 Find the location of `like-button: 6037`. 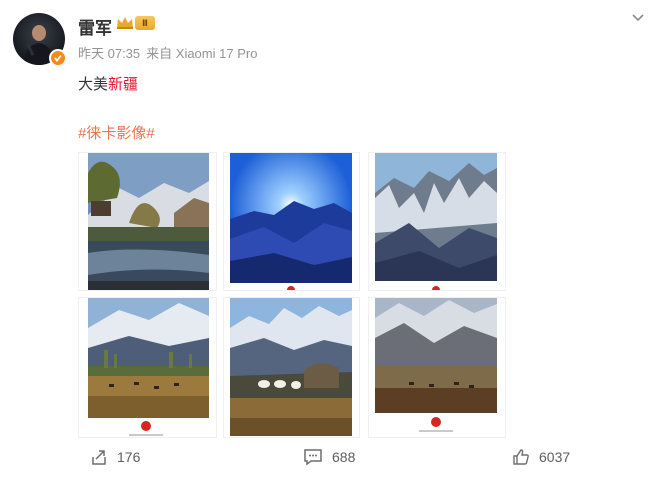

like-button: 6037 is located at coordinates (541, 457).